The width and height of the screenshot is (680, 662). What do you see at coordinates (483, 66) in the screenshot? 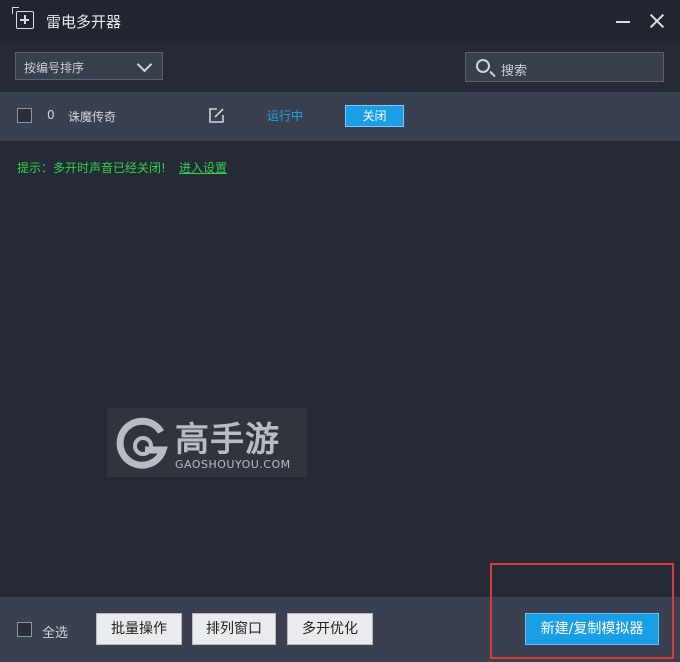
I see `search-icon` at bounding box center [483, 66].